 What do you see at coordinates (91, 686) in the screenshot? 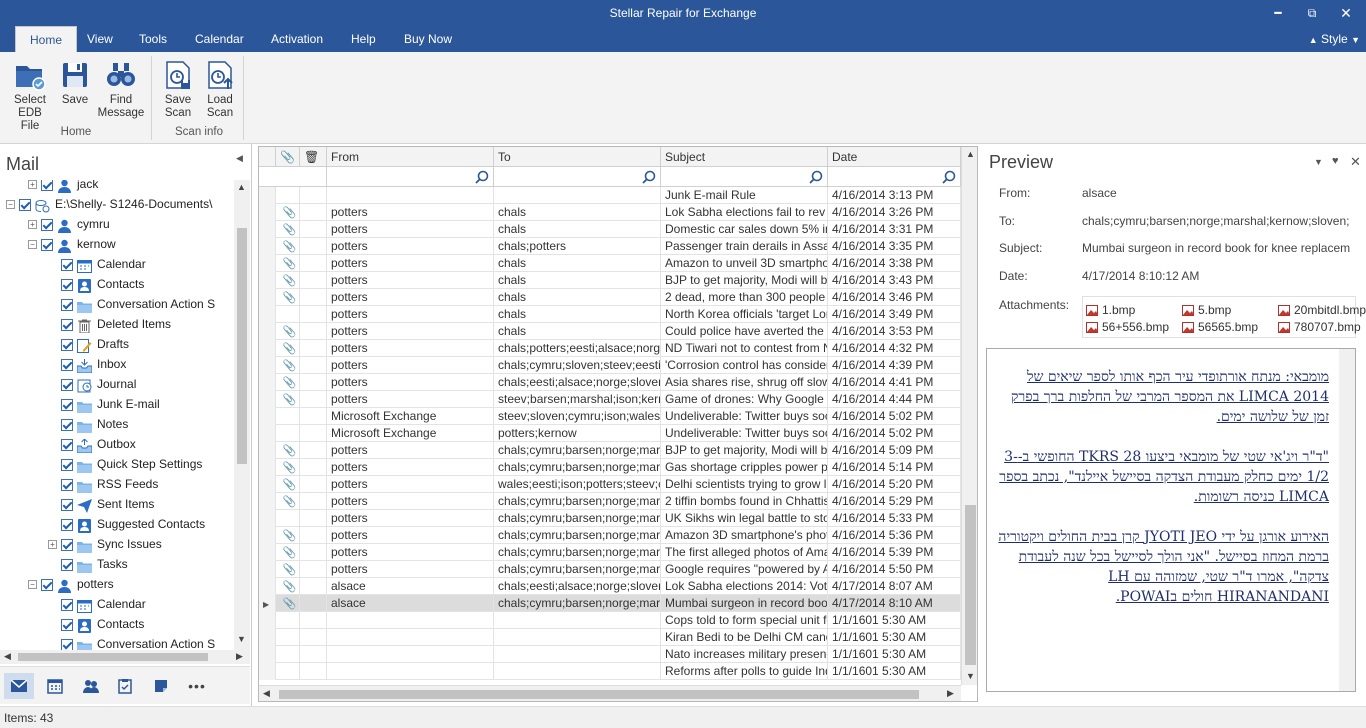
I see `contacts-module-button` at bounding box center [91, 686].